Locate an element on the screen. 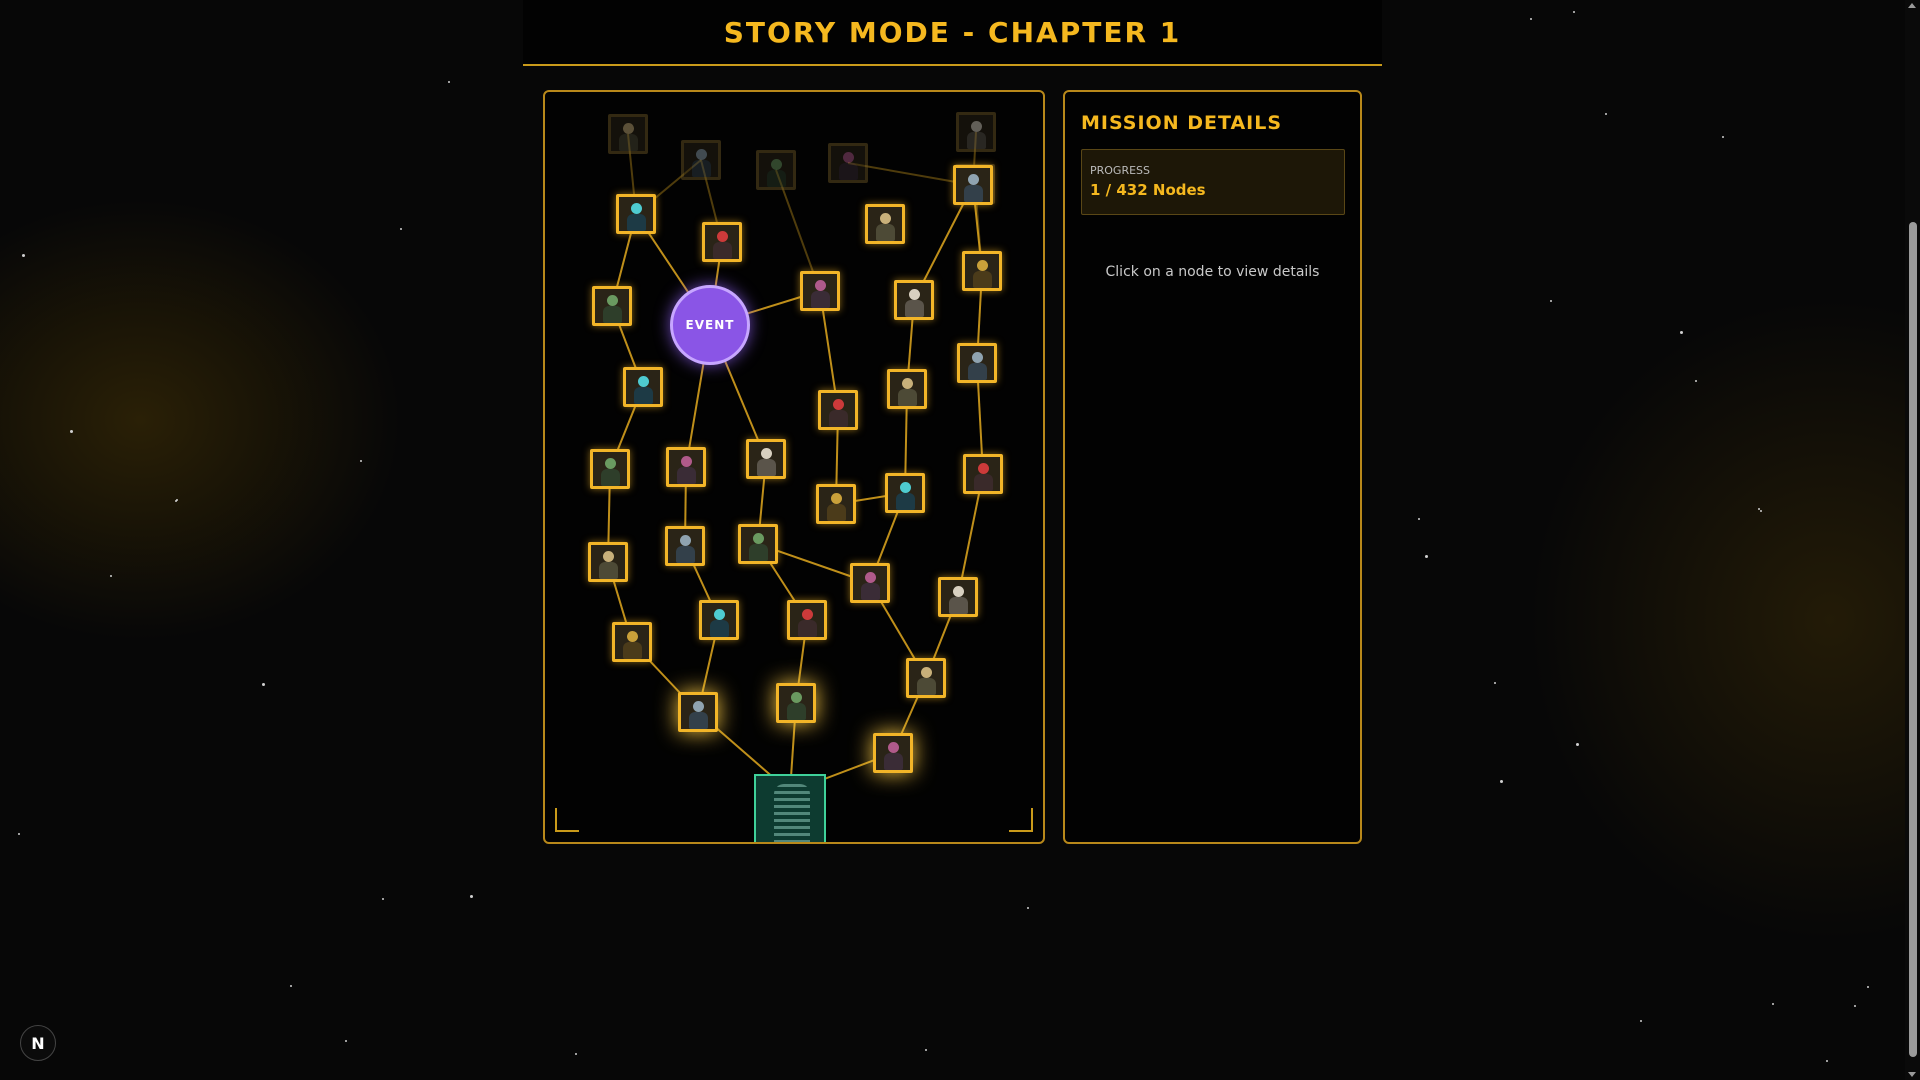 This screenshot has height=1080, width=1920. progress-box: PROGRESS 1 / 432 Nodes is located at coordinates (1213, 182).